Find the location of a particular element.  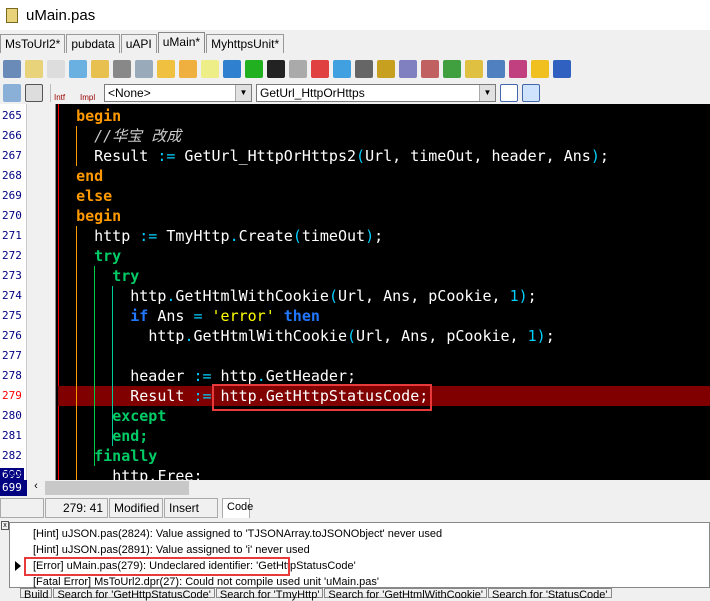

scroll-left-icon: ‹ is located at coordinates (36, 488).